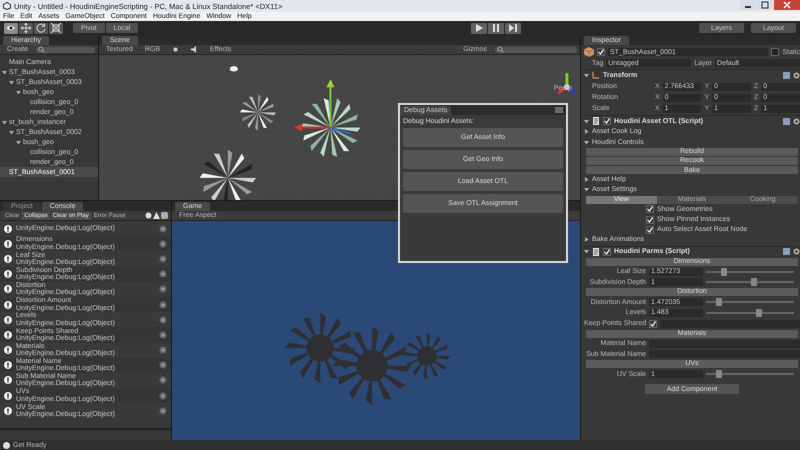 This screenshot has height=450, width=800. I want to click on cube-icon, so click(589, 52).